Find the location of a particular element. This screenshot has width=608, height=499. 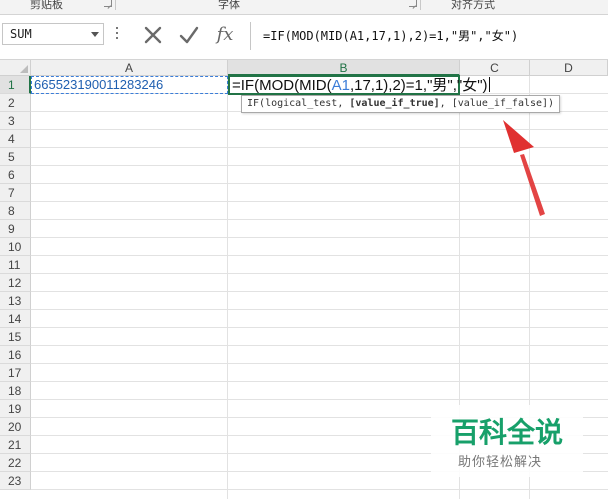

watermark: 百科全说 助你轻松解决 is located at coordinates (507, 441).